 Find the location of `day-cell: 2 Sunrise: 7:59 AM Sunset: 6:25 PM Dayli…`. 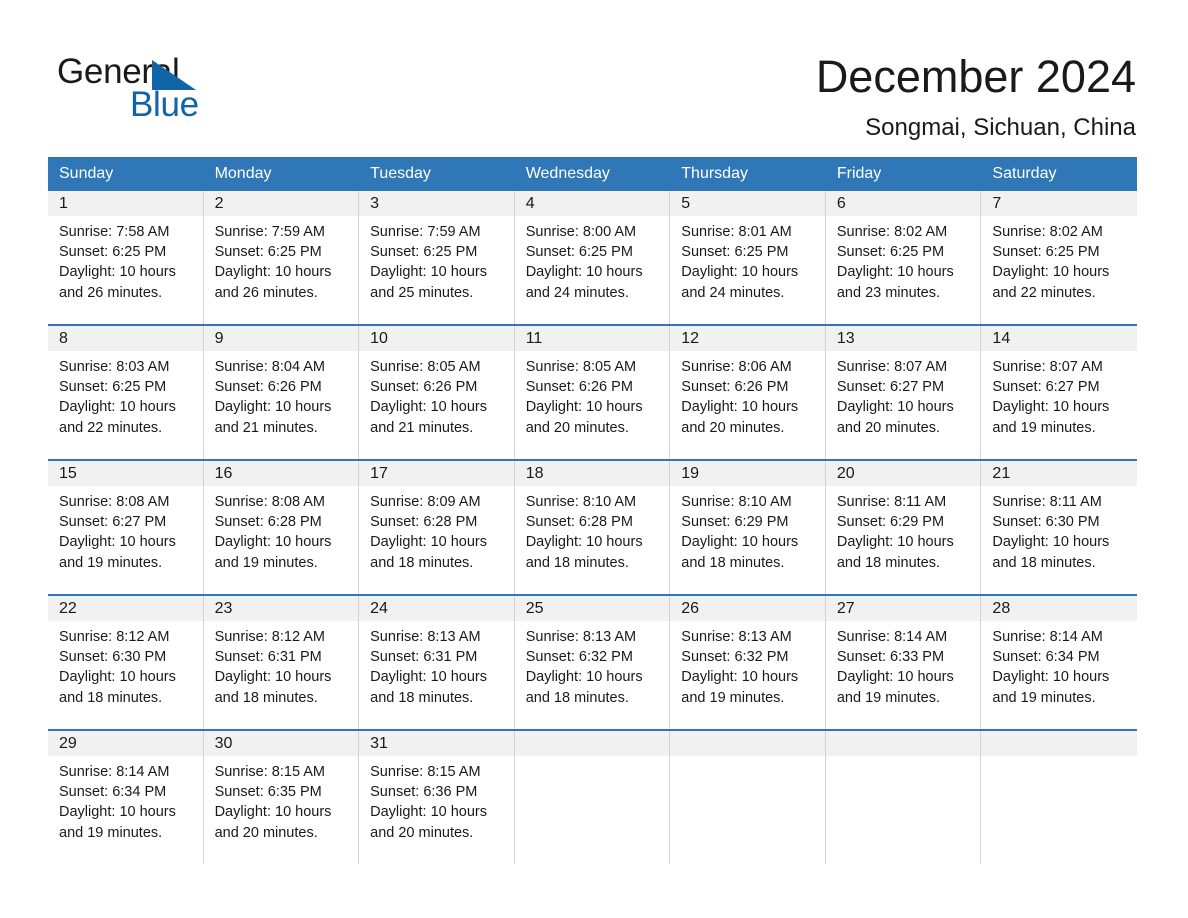

day-cell: 2 Sunrise: 7:59 AM Sunset: 6:25 PM Dayli… is located at coordinates (281, 257).